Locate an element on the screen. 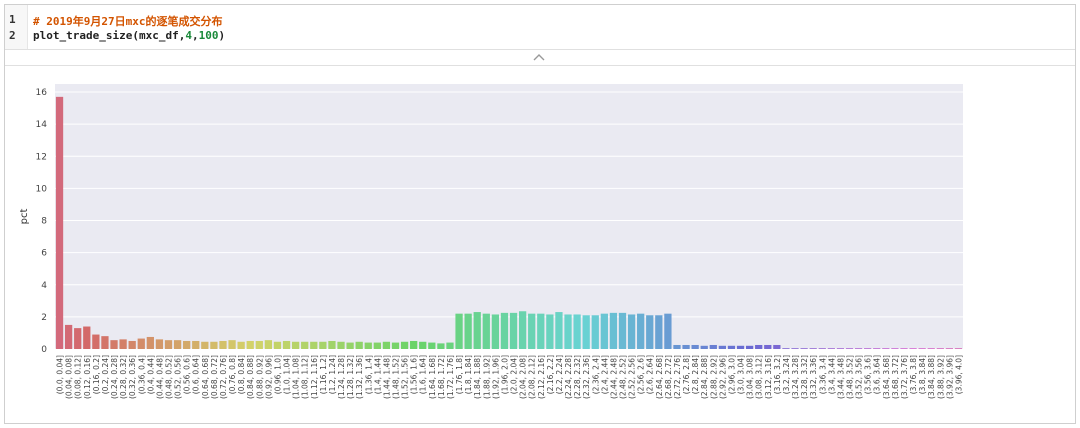  x-tick-label: (3.6, 3.64] is located at coordinates (877, 374).